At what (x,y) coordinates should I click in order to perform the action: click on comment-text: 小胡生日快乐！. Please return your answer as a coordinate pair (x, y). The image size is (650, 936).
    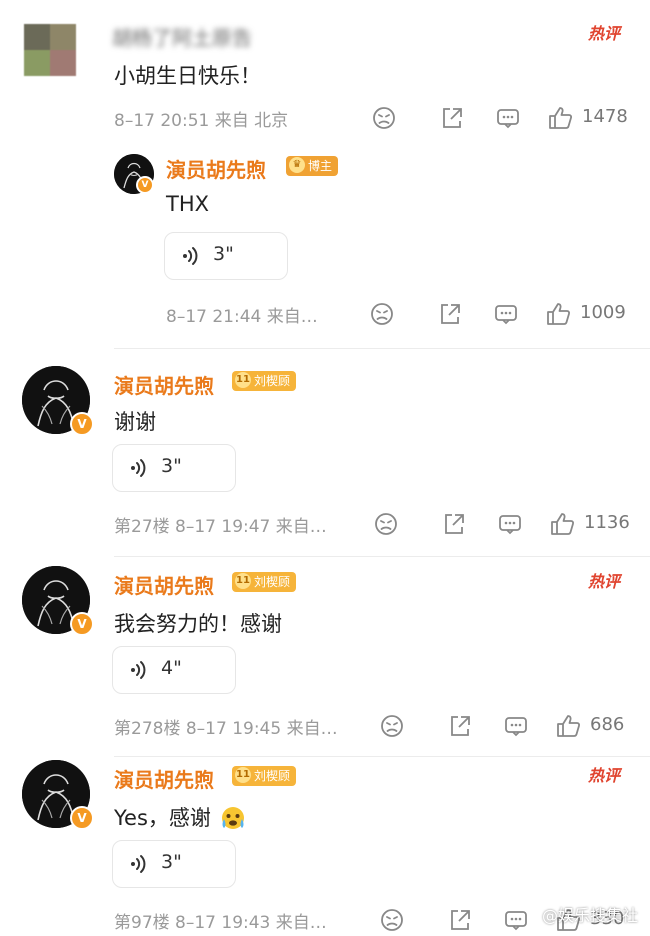
    Looking at the image, I should click on (187, 76).